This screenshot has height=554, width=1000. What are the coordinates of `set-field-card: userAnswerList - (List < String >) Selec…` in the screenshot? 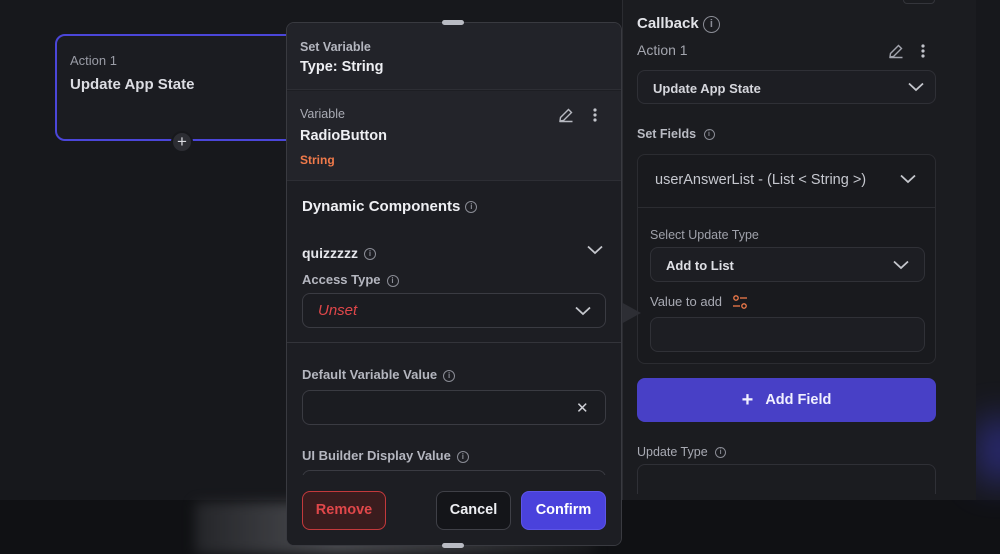 It's located at (786, 259).